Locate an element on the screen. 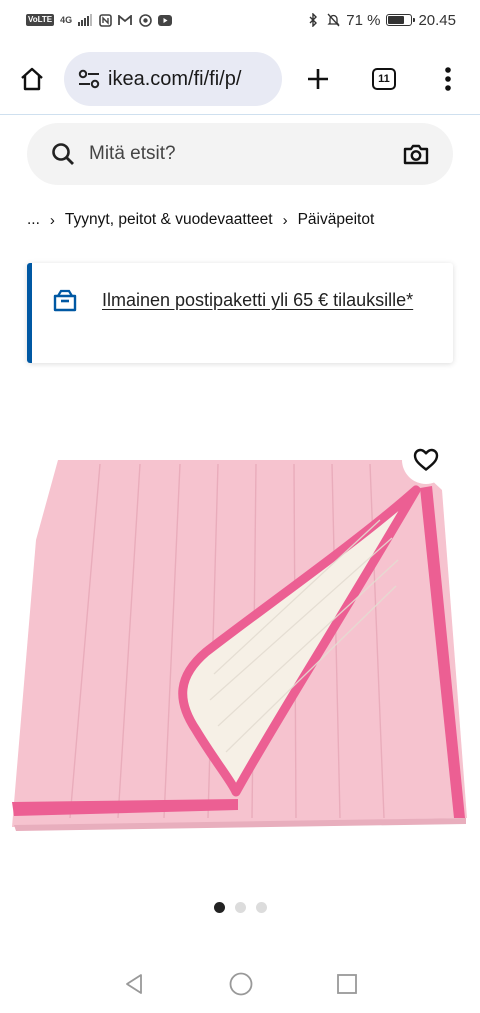  tab-count: 11 is located at coordinates (384, 79).